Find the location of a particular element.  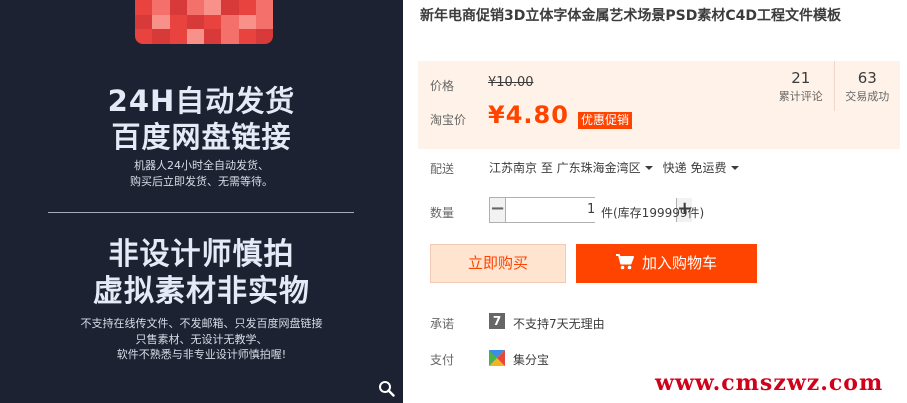

stat-transactions: 63 交易成功 is located at coordinates (867, 86).